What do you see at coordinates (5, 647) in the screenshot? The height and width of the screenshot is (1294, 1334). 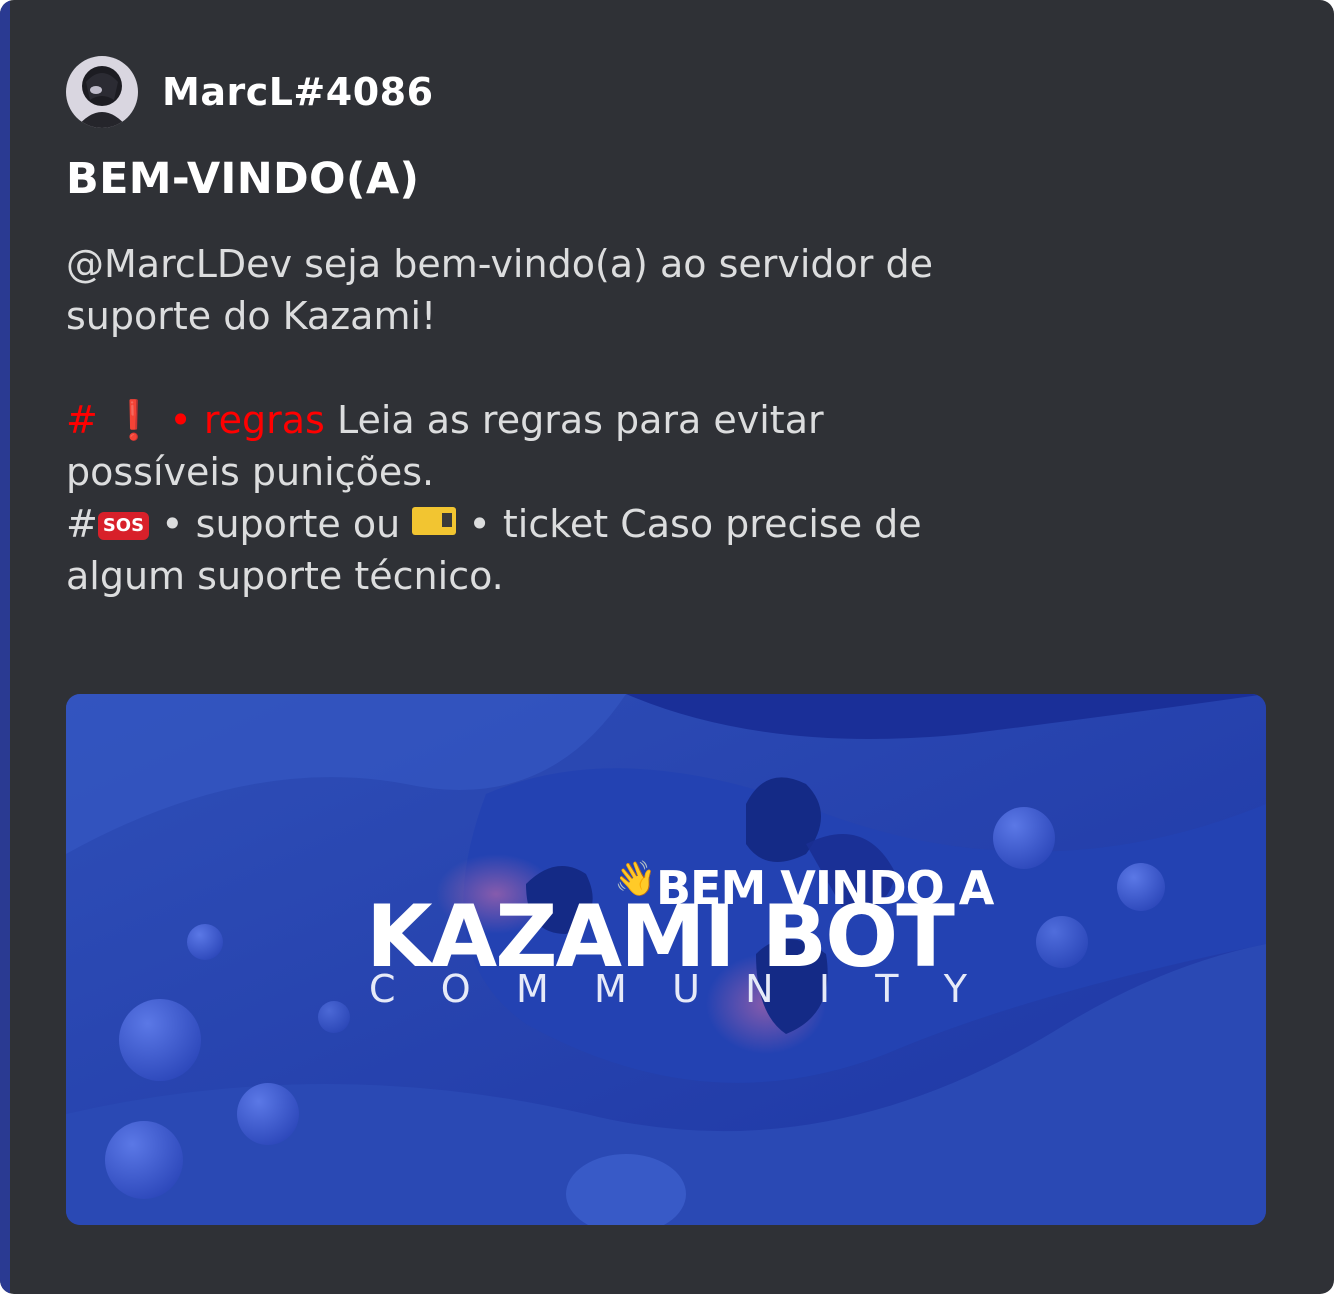 I see `embed-color-bar` at bounding box center [5, 647].